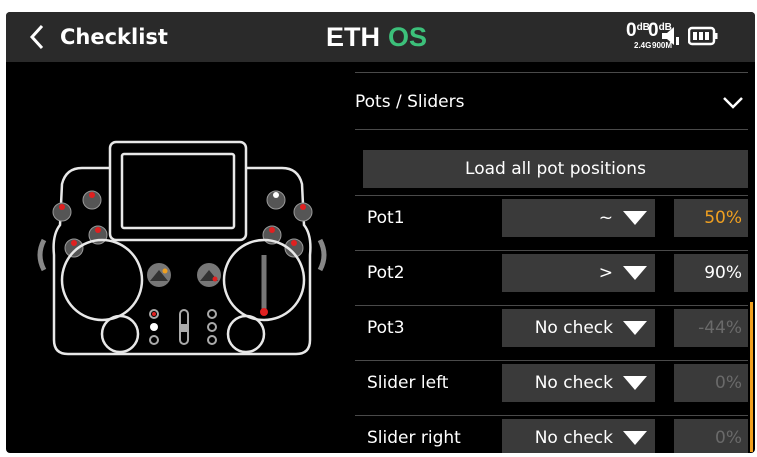 The width and height of the screenshot is (757, 457). Describe the element at coordinates (408, 383) in the screenshot. I see `row-label: Slider left` at that location.